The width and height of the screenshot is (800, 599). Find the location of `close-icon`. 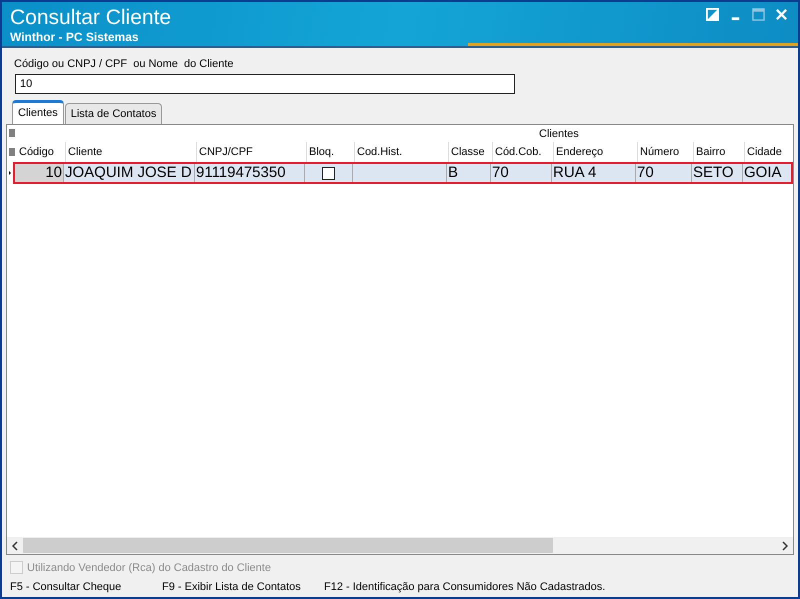

close-icon is located at coordinates (781, 14).